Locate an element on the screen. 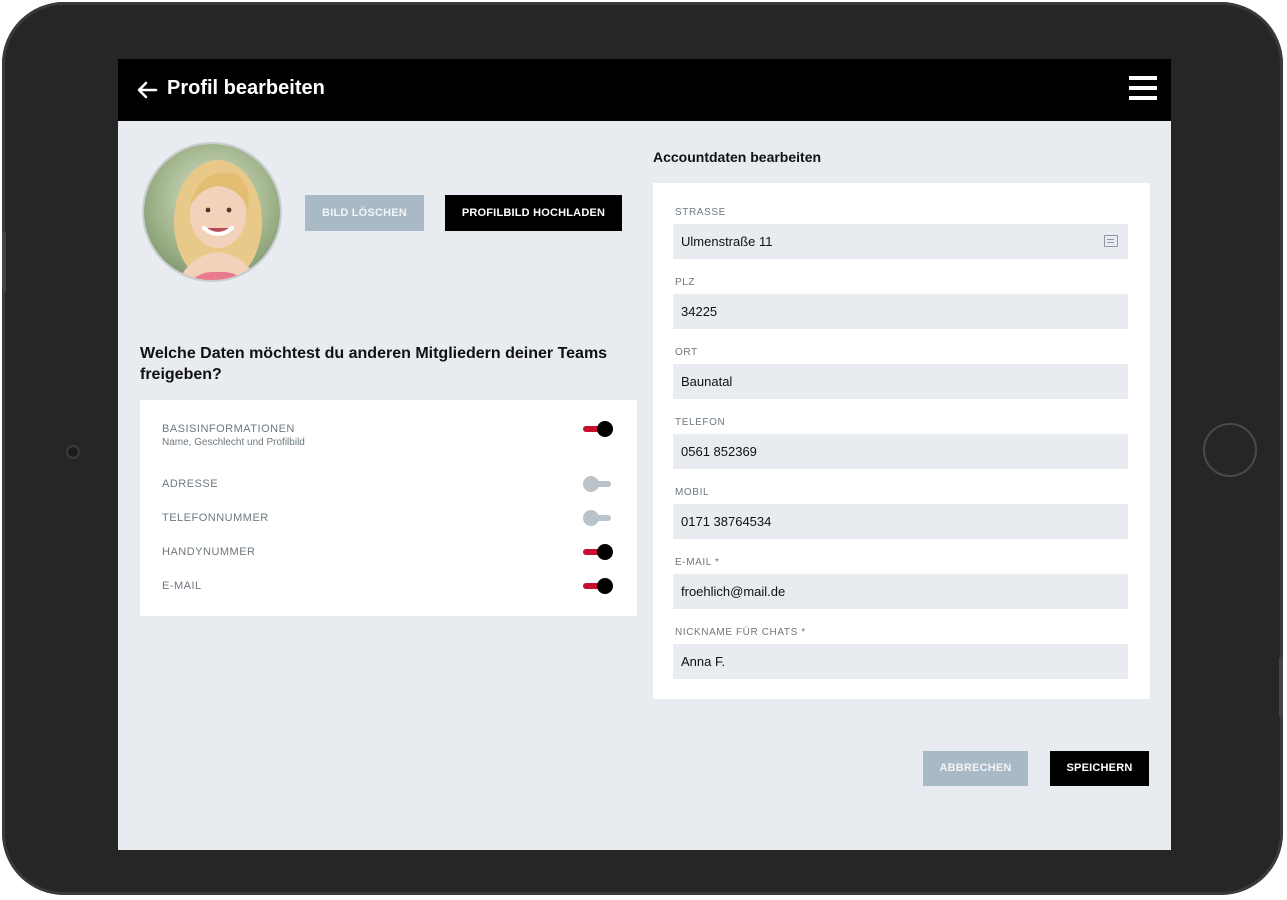 This screenshot has height=900, width=1287. share-item-adresse: ADRESSE is located at coordinates (382, 484).